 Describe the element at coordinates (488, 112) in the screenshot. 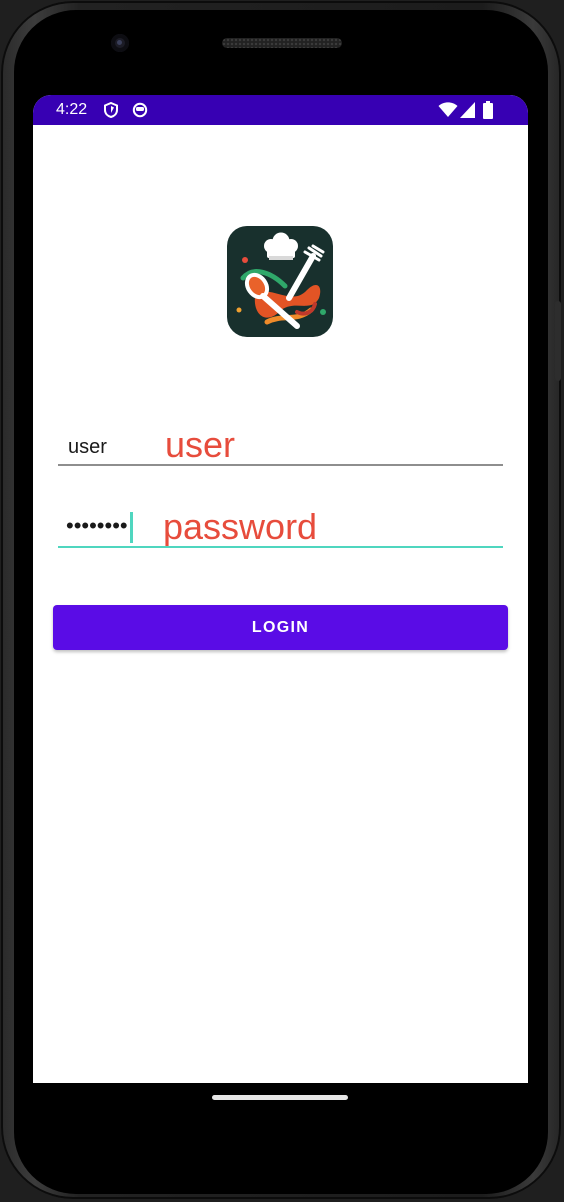

I see `battery-icon` at that location.